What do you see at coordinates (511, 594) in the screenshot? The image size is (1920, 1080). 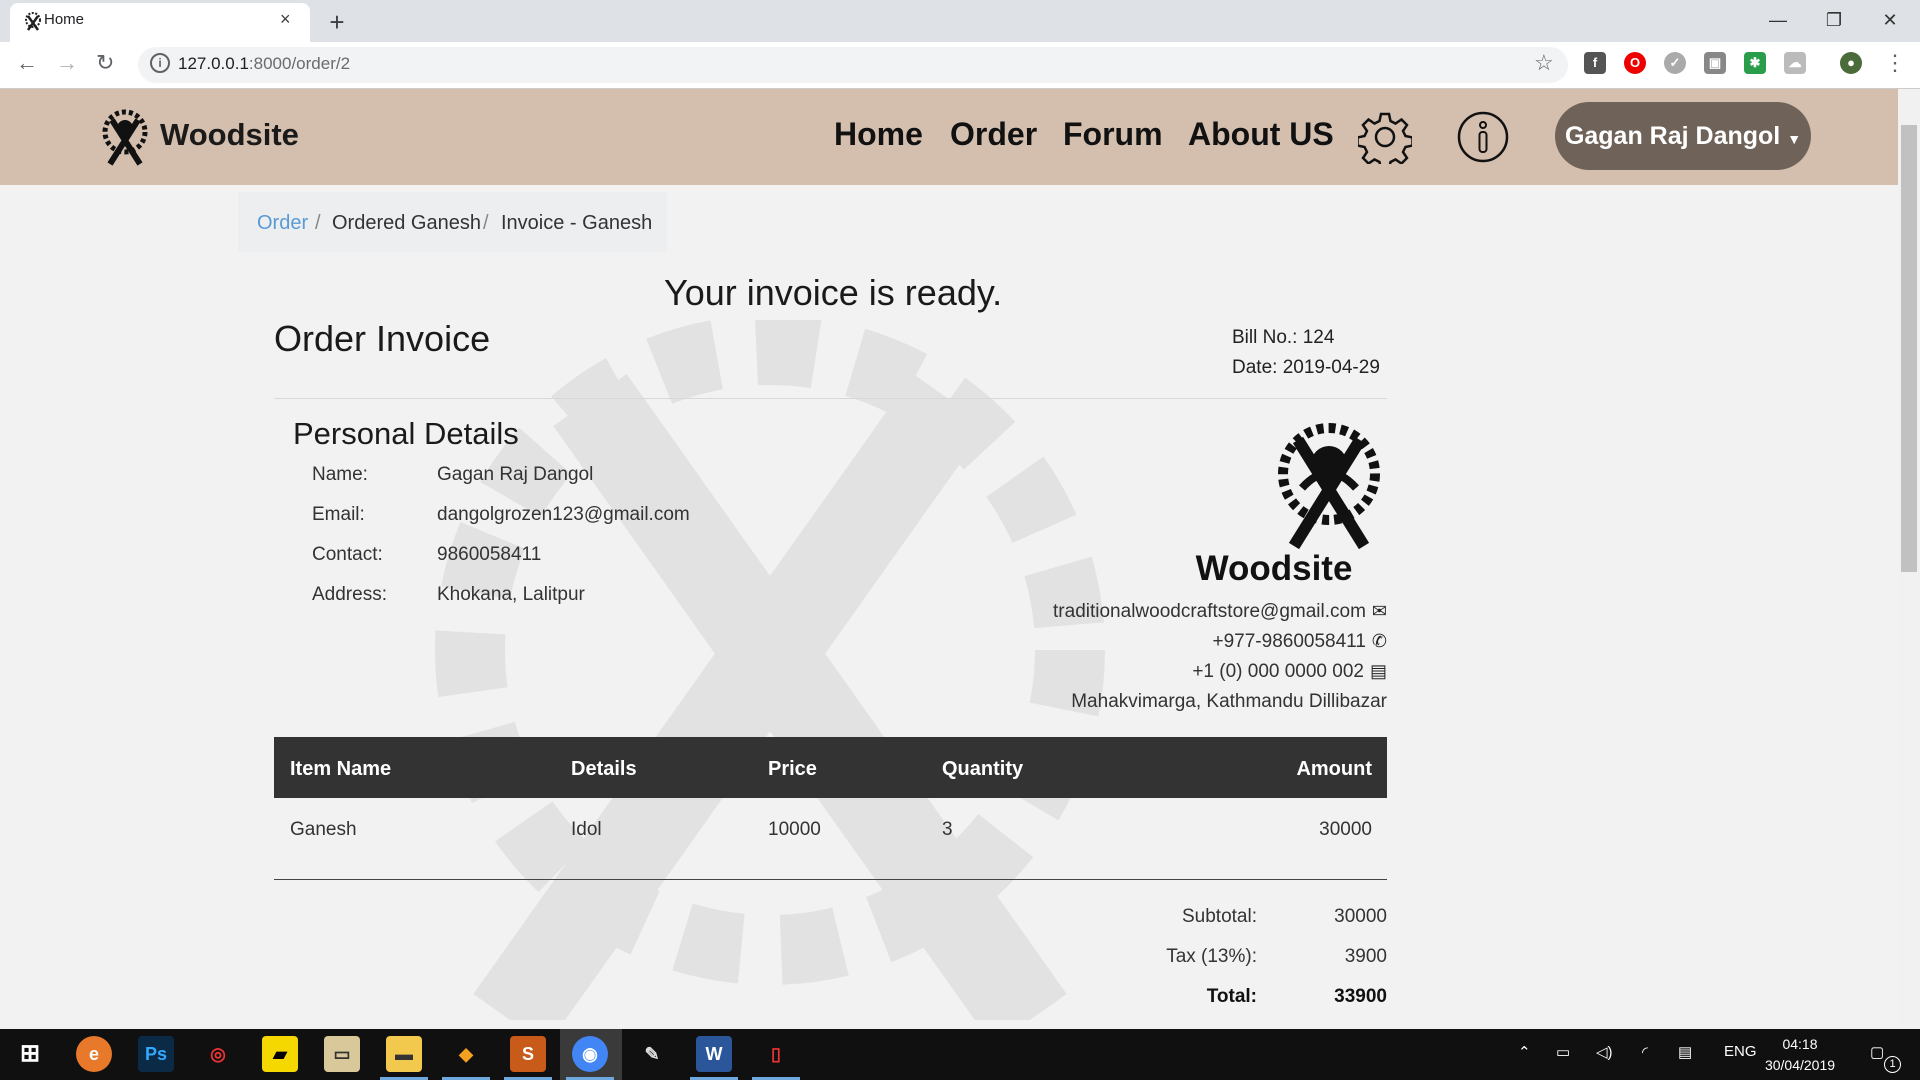 I see `address-value: Khokana, Lalitpur` at bounding box center [511, 594].